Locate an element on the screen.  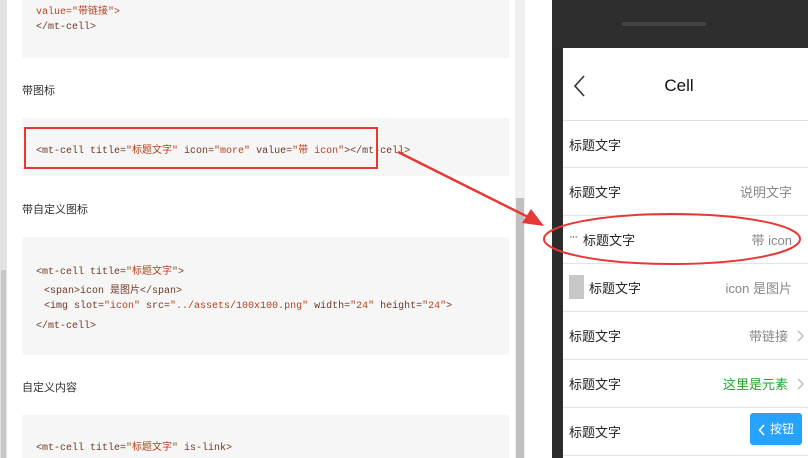
divider is located at coordinates (538, 229).